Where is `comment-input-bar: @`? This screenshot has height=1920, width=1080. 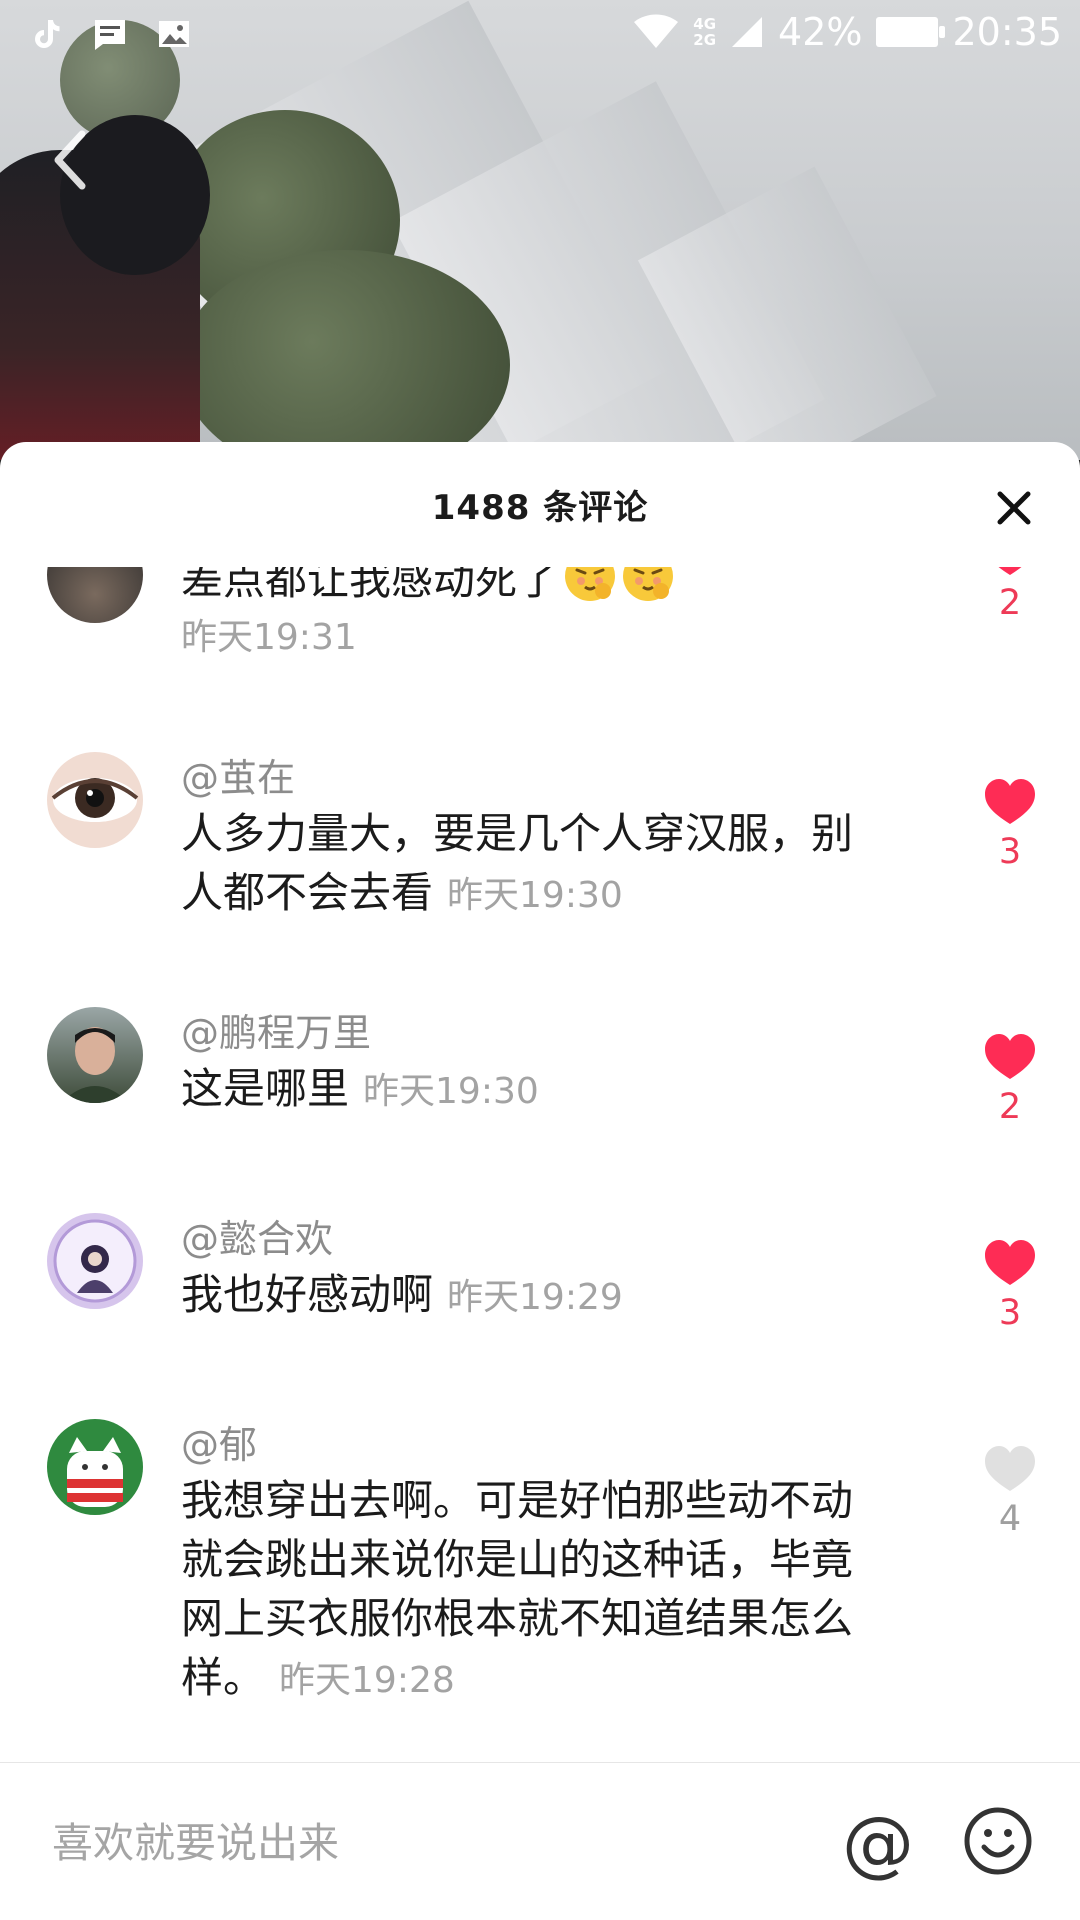 comment-input-bar: @ is located at coordinates (540, 1841).